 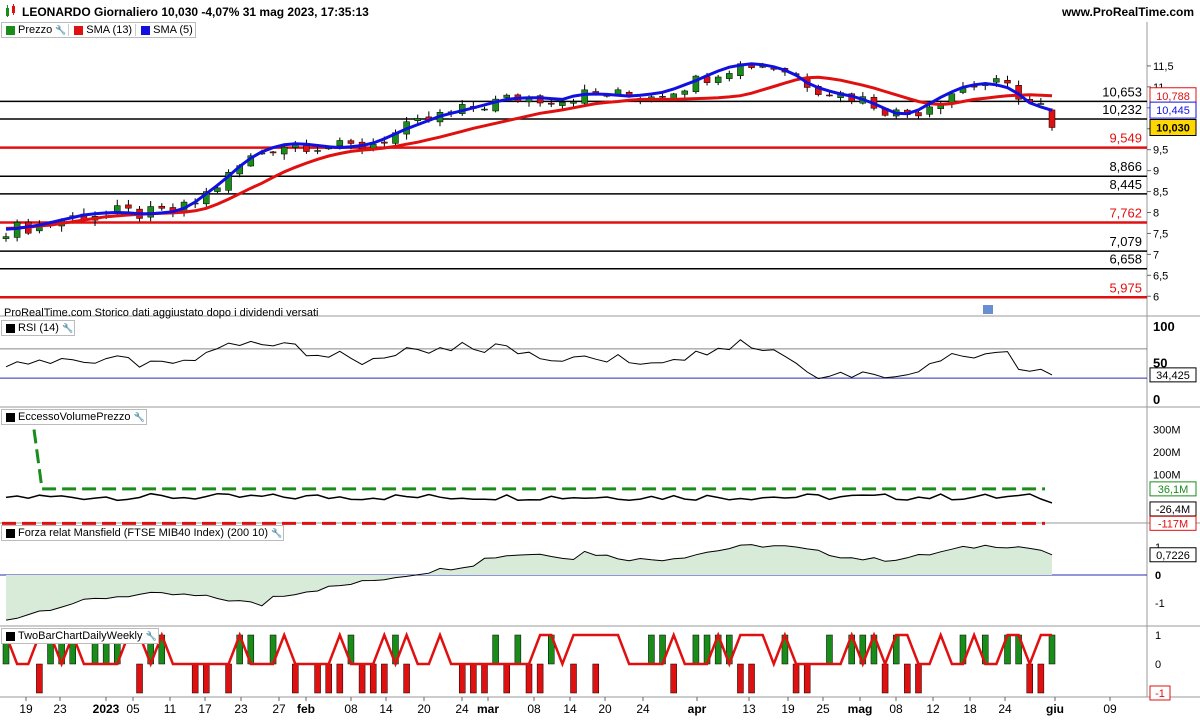 What do you see at coordinates (146, 30) in the screenshot?
I see `sma5-swatch` at bounding box center [146, 30].